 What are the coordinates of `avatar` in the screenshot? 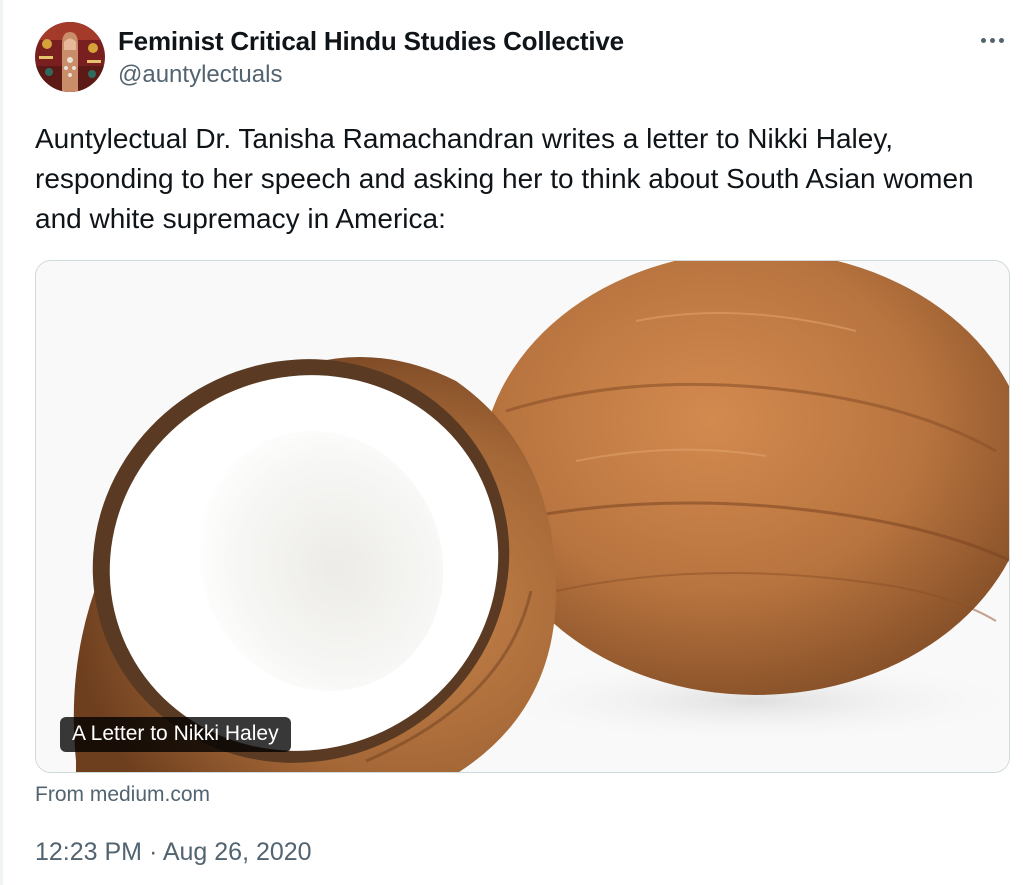 It's located at (70, 57).